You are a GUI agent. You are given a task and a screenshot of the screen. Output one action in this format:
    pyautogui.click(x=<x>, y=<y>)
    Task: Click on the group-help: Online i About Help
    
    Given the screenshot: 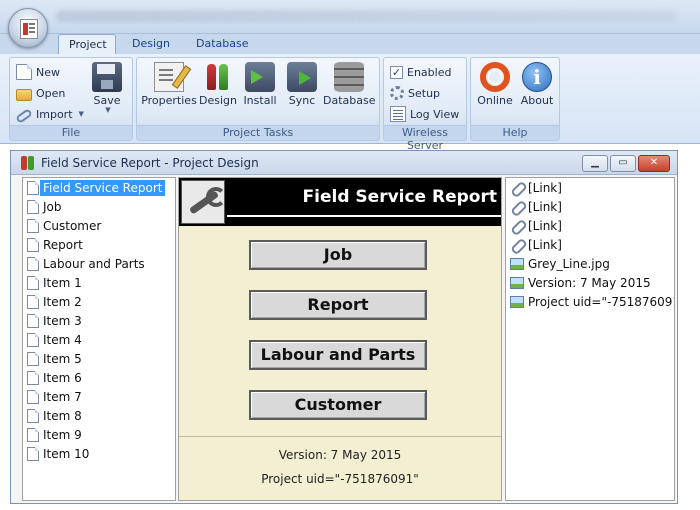 What is the action you would take?
    pyautogui.click(x=515, y=99)
    